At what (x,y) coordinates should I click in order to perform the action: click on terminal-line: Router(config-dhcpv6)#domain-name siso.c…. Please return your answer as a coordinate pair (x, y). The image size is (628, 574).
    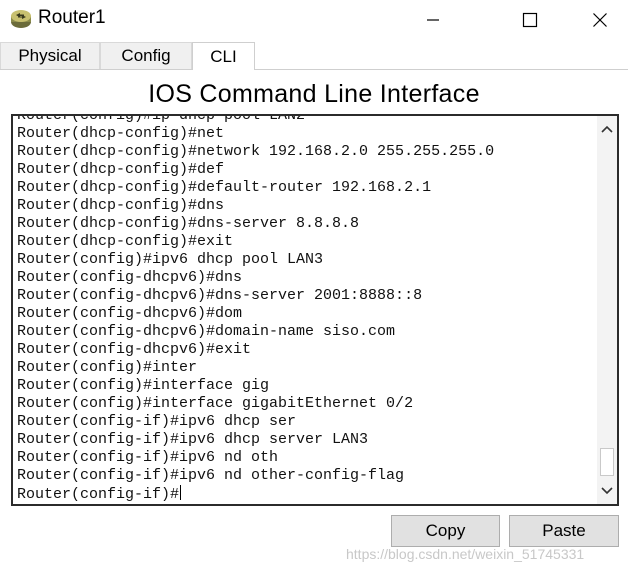
    Looking at the image, I should click on (255, 332).